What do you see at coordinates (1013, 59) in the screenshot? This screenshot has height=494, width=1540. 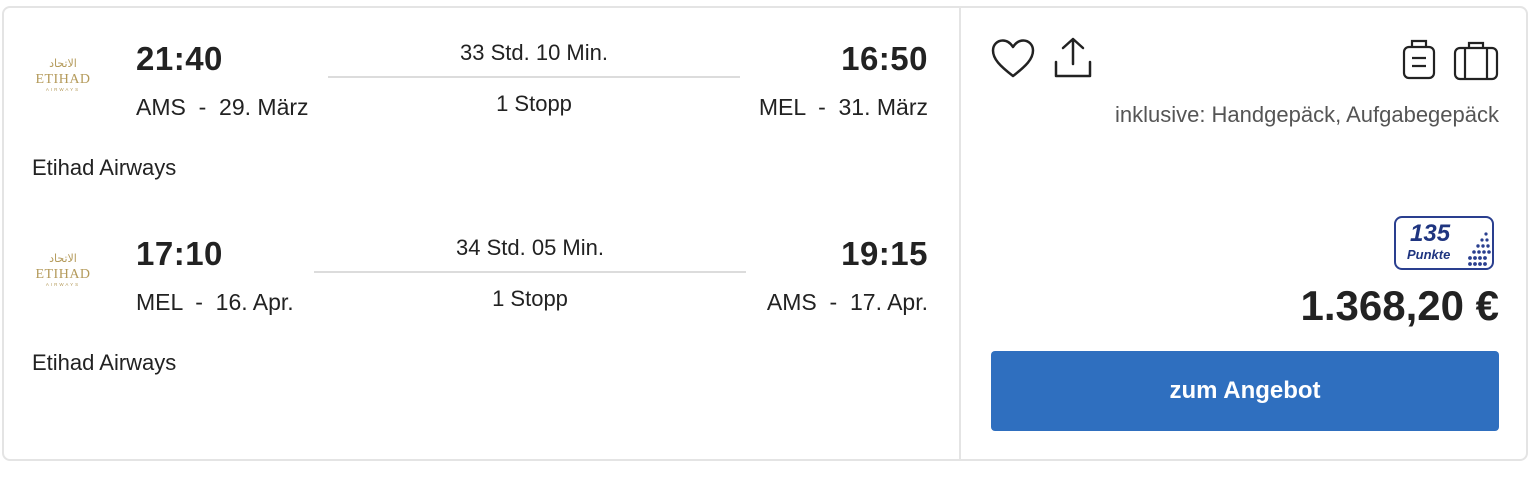 I see `heart-icon` at bounding box center [1013, 59].